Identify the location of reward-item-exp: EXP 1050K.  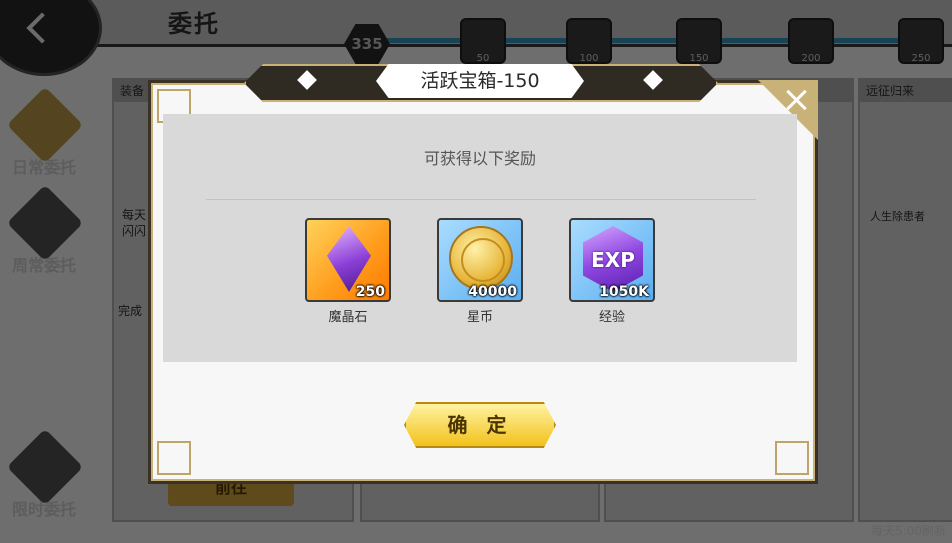
(612, 260).